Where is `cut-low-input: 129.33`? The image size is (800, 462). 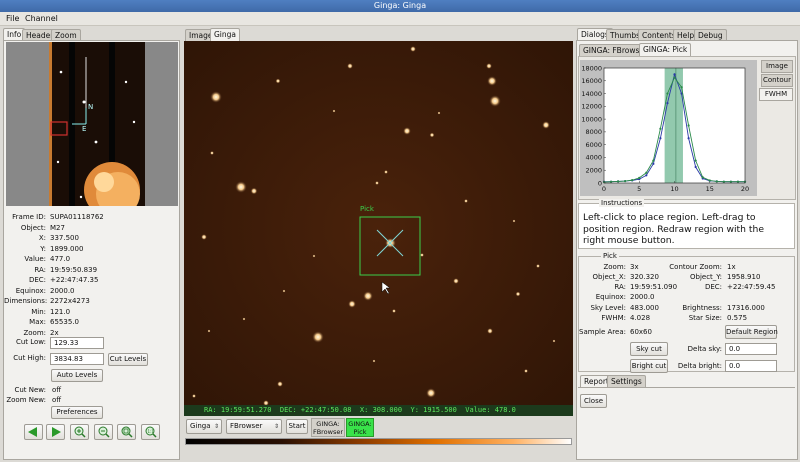
cut-low-input: 129.33 is located at coordinates (77, 343).